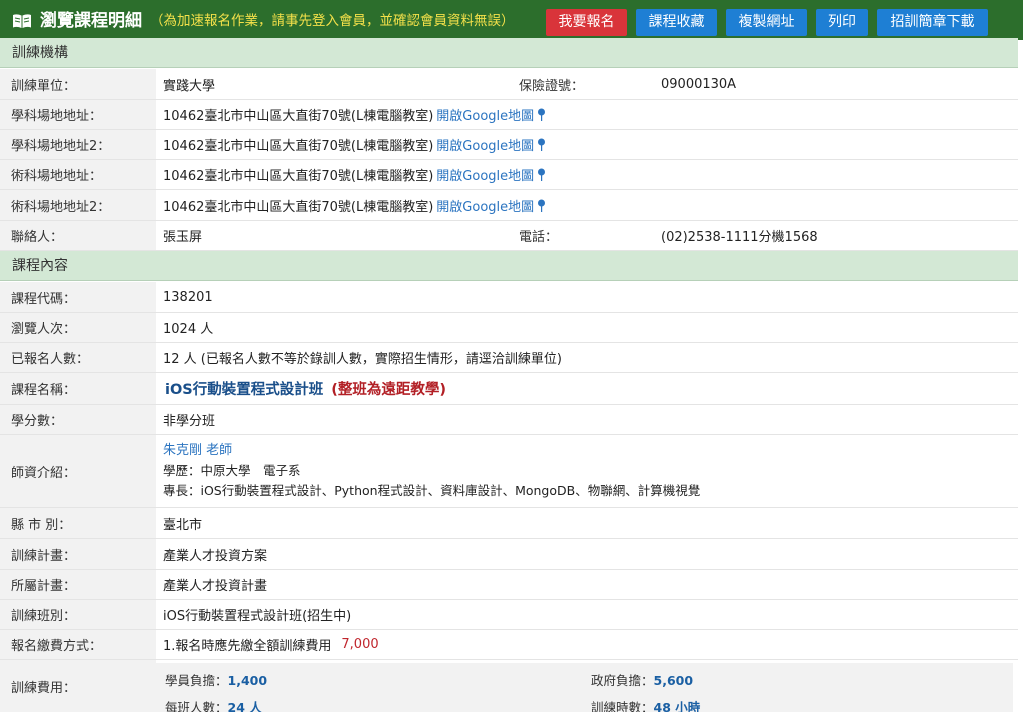  I want to click on teacher-label: 師資介紹：, so click(78, 471).